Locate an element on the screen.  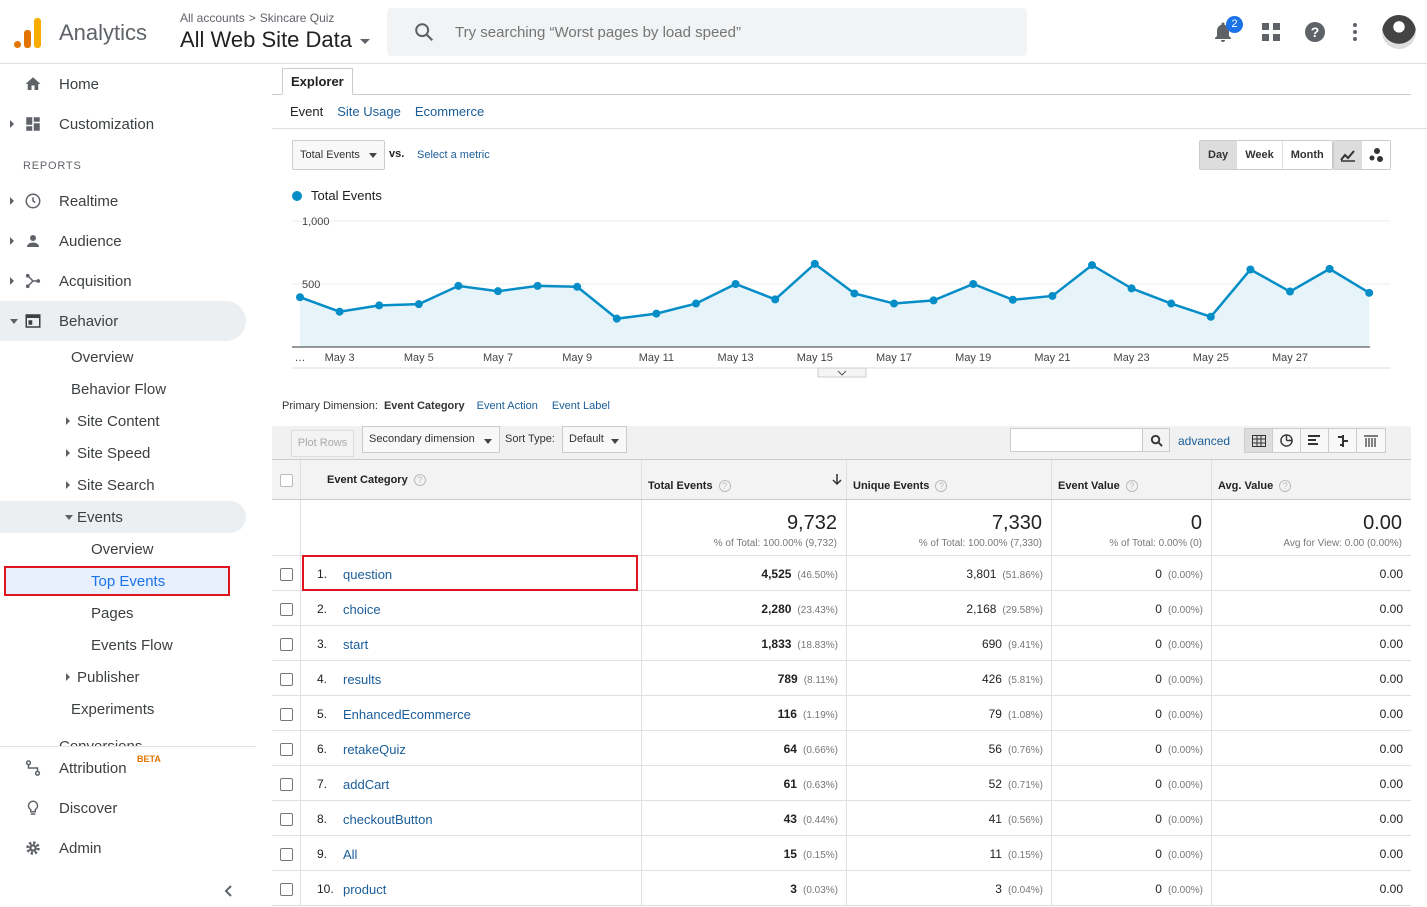
table-search-button is located at coordinates (1156, 440).